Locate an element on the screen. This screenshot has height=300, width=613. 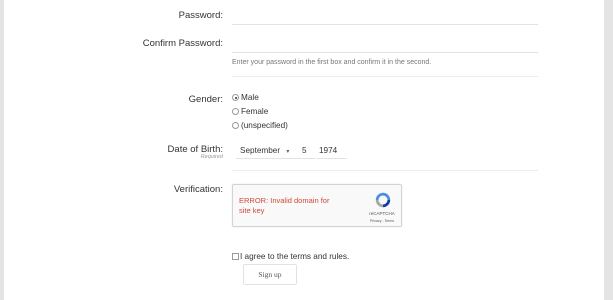
confirm-password-input is located at coordinates (385, 45).